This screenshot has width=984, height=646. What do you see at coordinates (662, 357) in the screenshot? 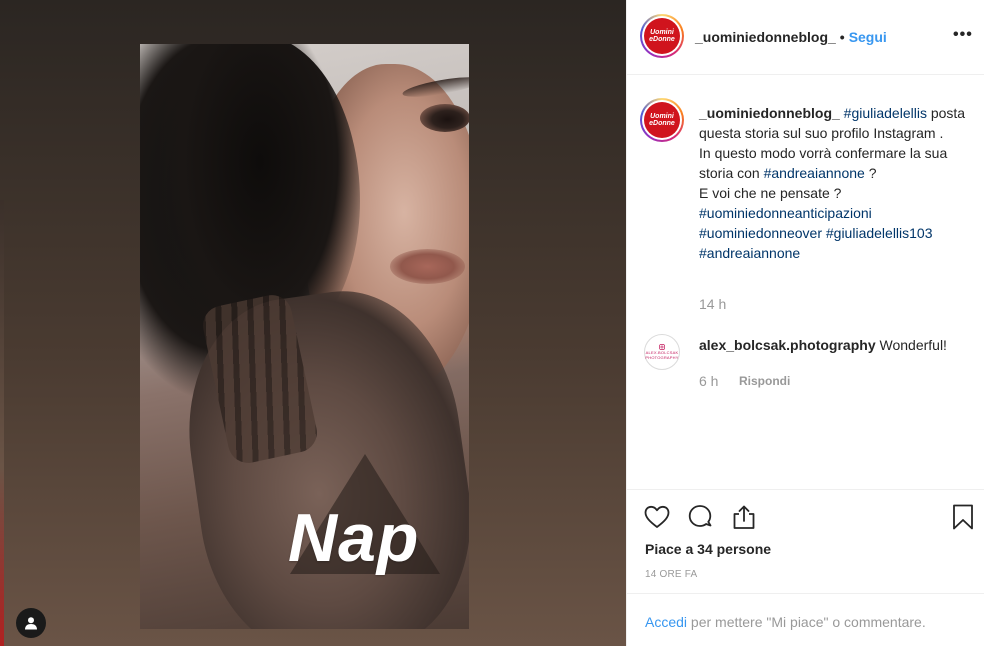
I see `comment-avatar-line2: PHOTOGRAPHY` at bounding box center [662, 357].